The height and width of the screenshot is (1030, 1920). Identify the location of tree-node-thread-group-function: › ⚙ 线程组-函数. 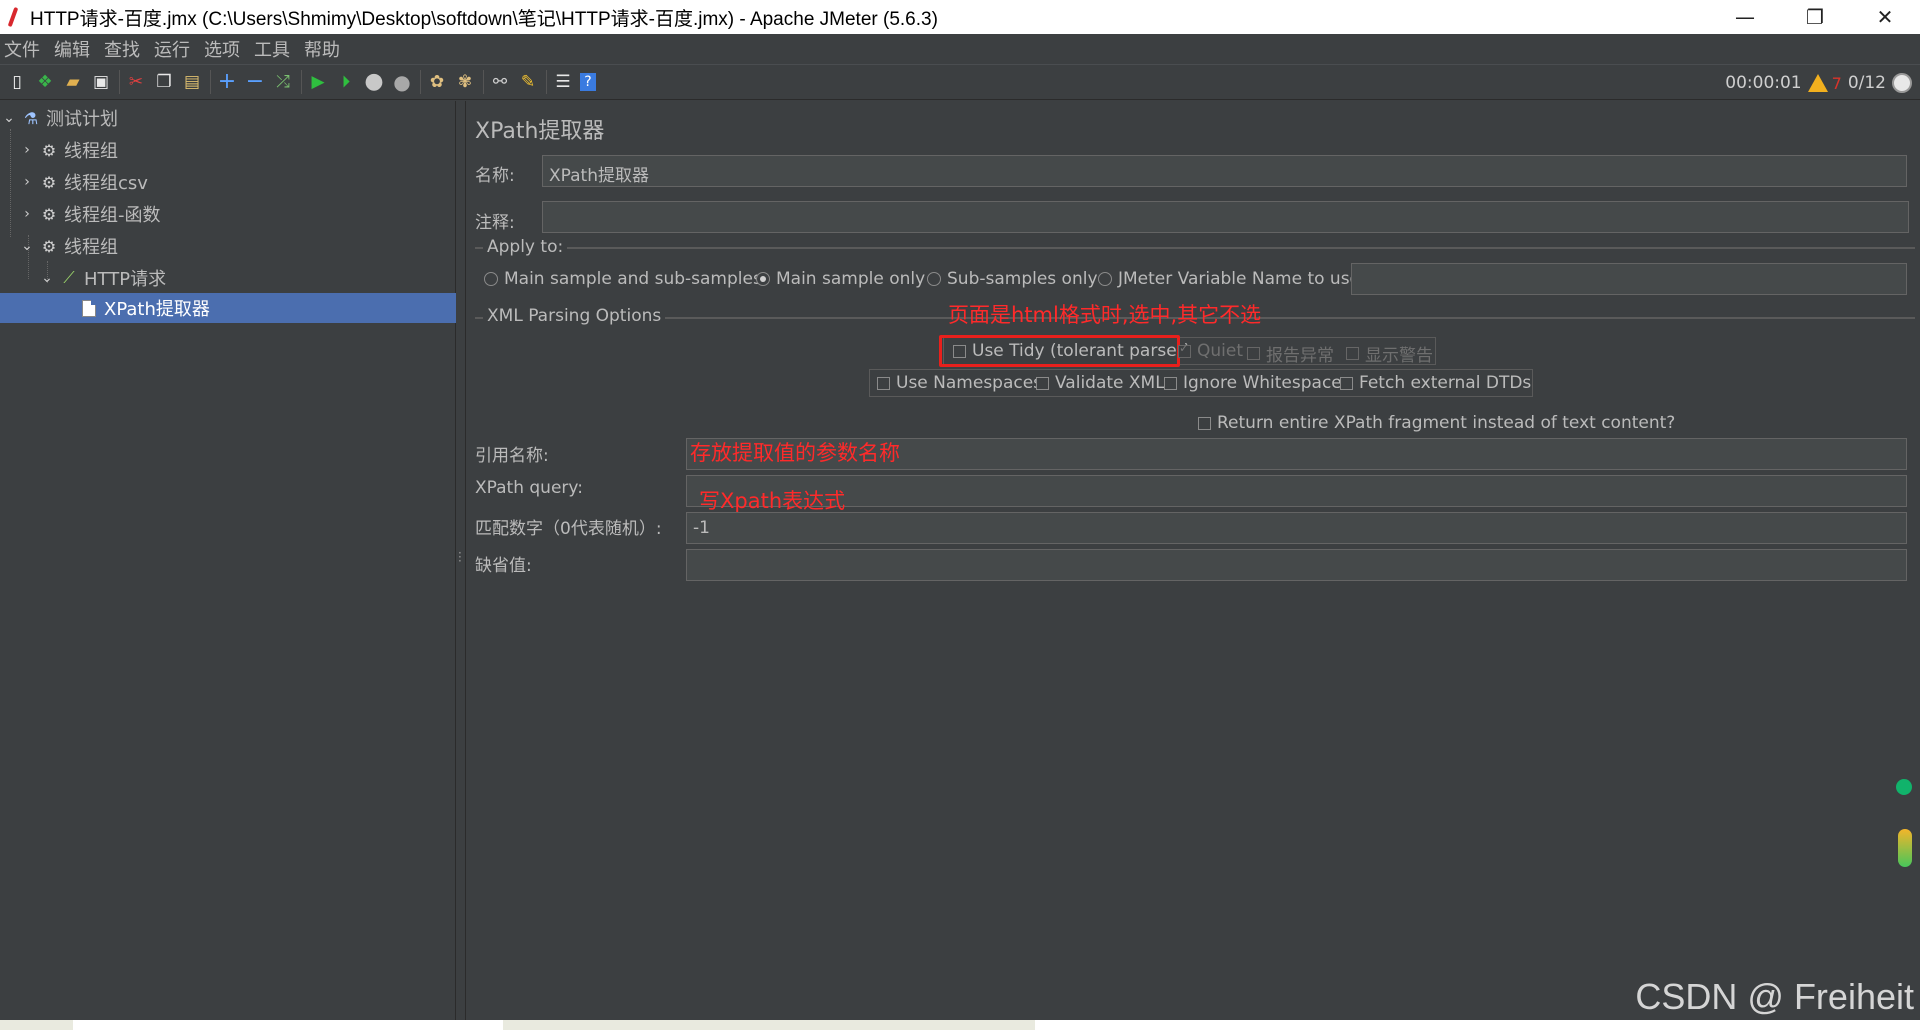
(90, 214).